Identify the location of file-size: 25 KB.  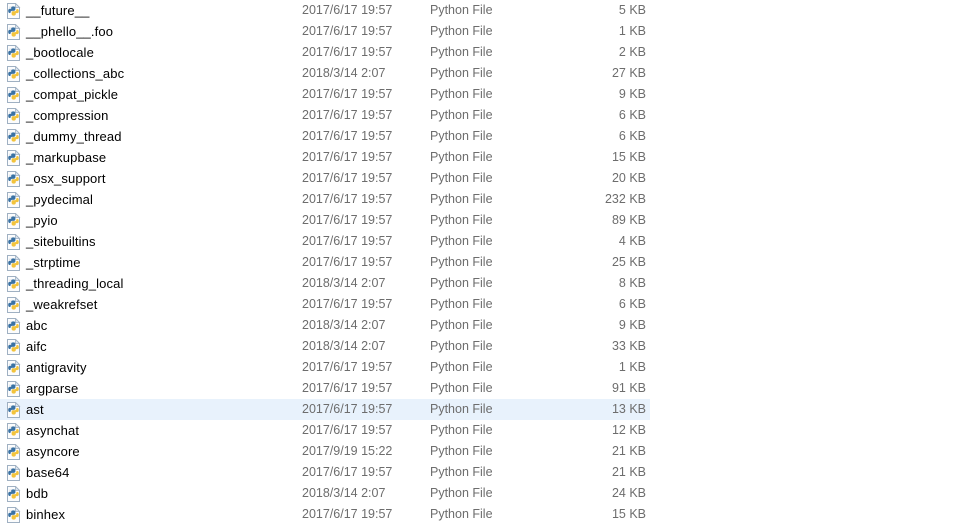
(628, 262).